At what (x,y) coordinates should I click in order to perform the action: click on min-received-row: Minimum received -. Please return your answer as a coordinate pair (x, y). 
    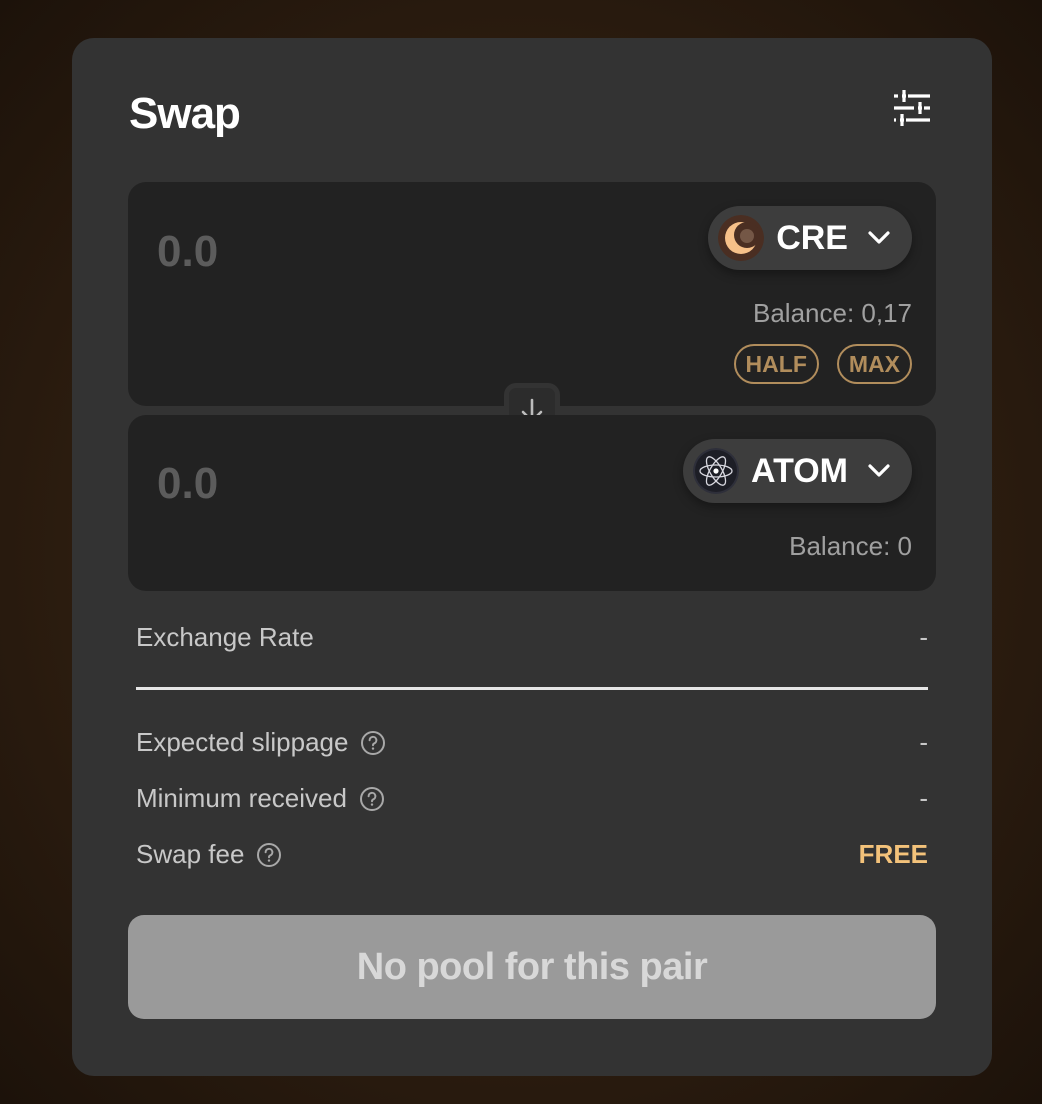
    Looking at the image, I should click on (532, 798).